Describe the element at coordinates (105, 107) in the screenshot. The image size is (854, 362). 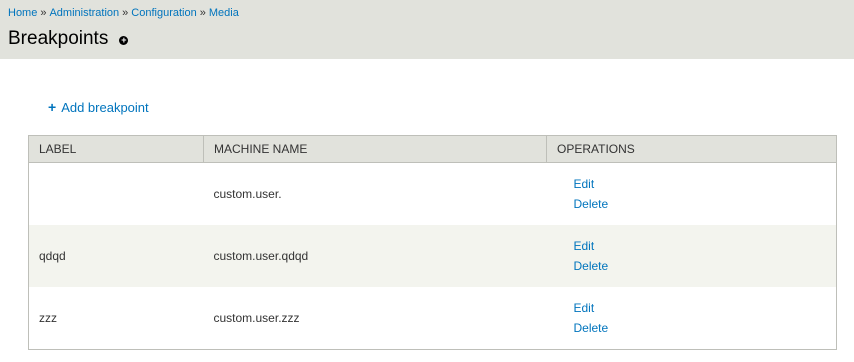
I see `add-breakpoint-label: Add breakpoint` at that location.